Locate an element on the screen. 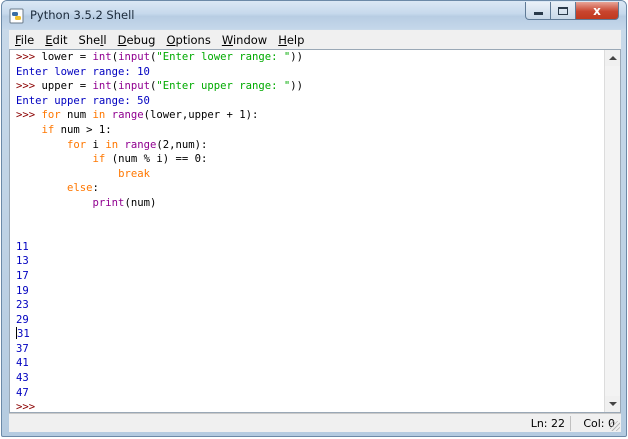 Image resolution: width=628 pixels, height=439 pixels. resize-grip-icon is located at coordinates (615, 426).